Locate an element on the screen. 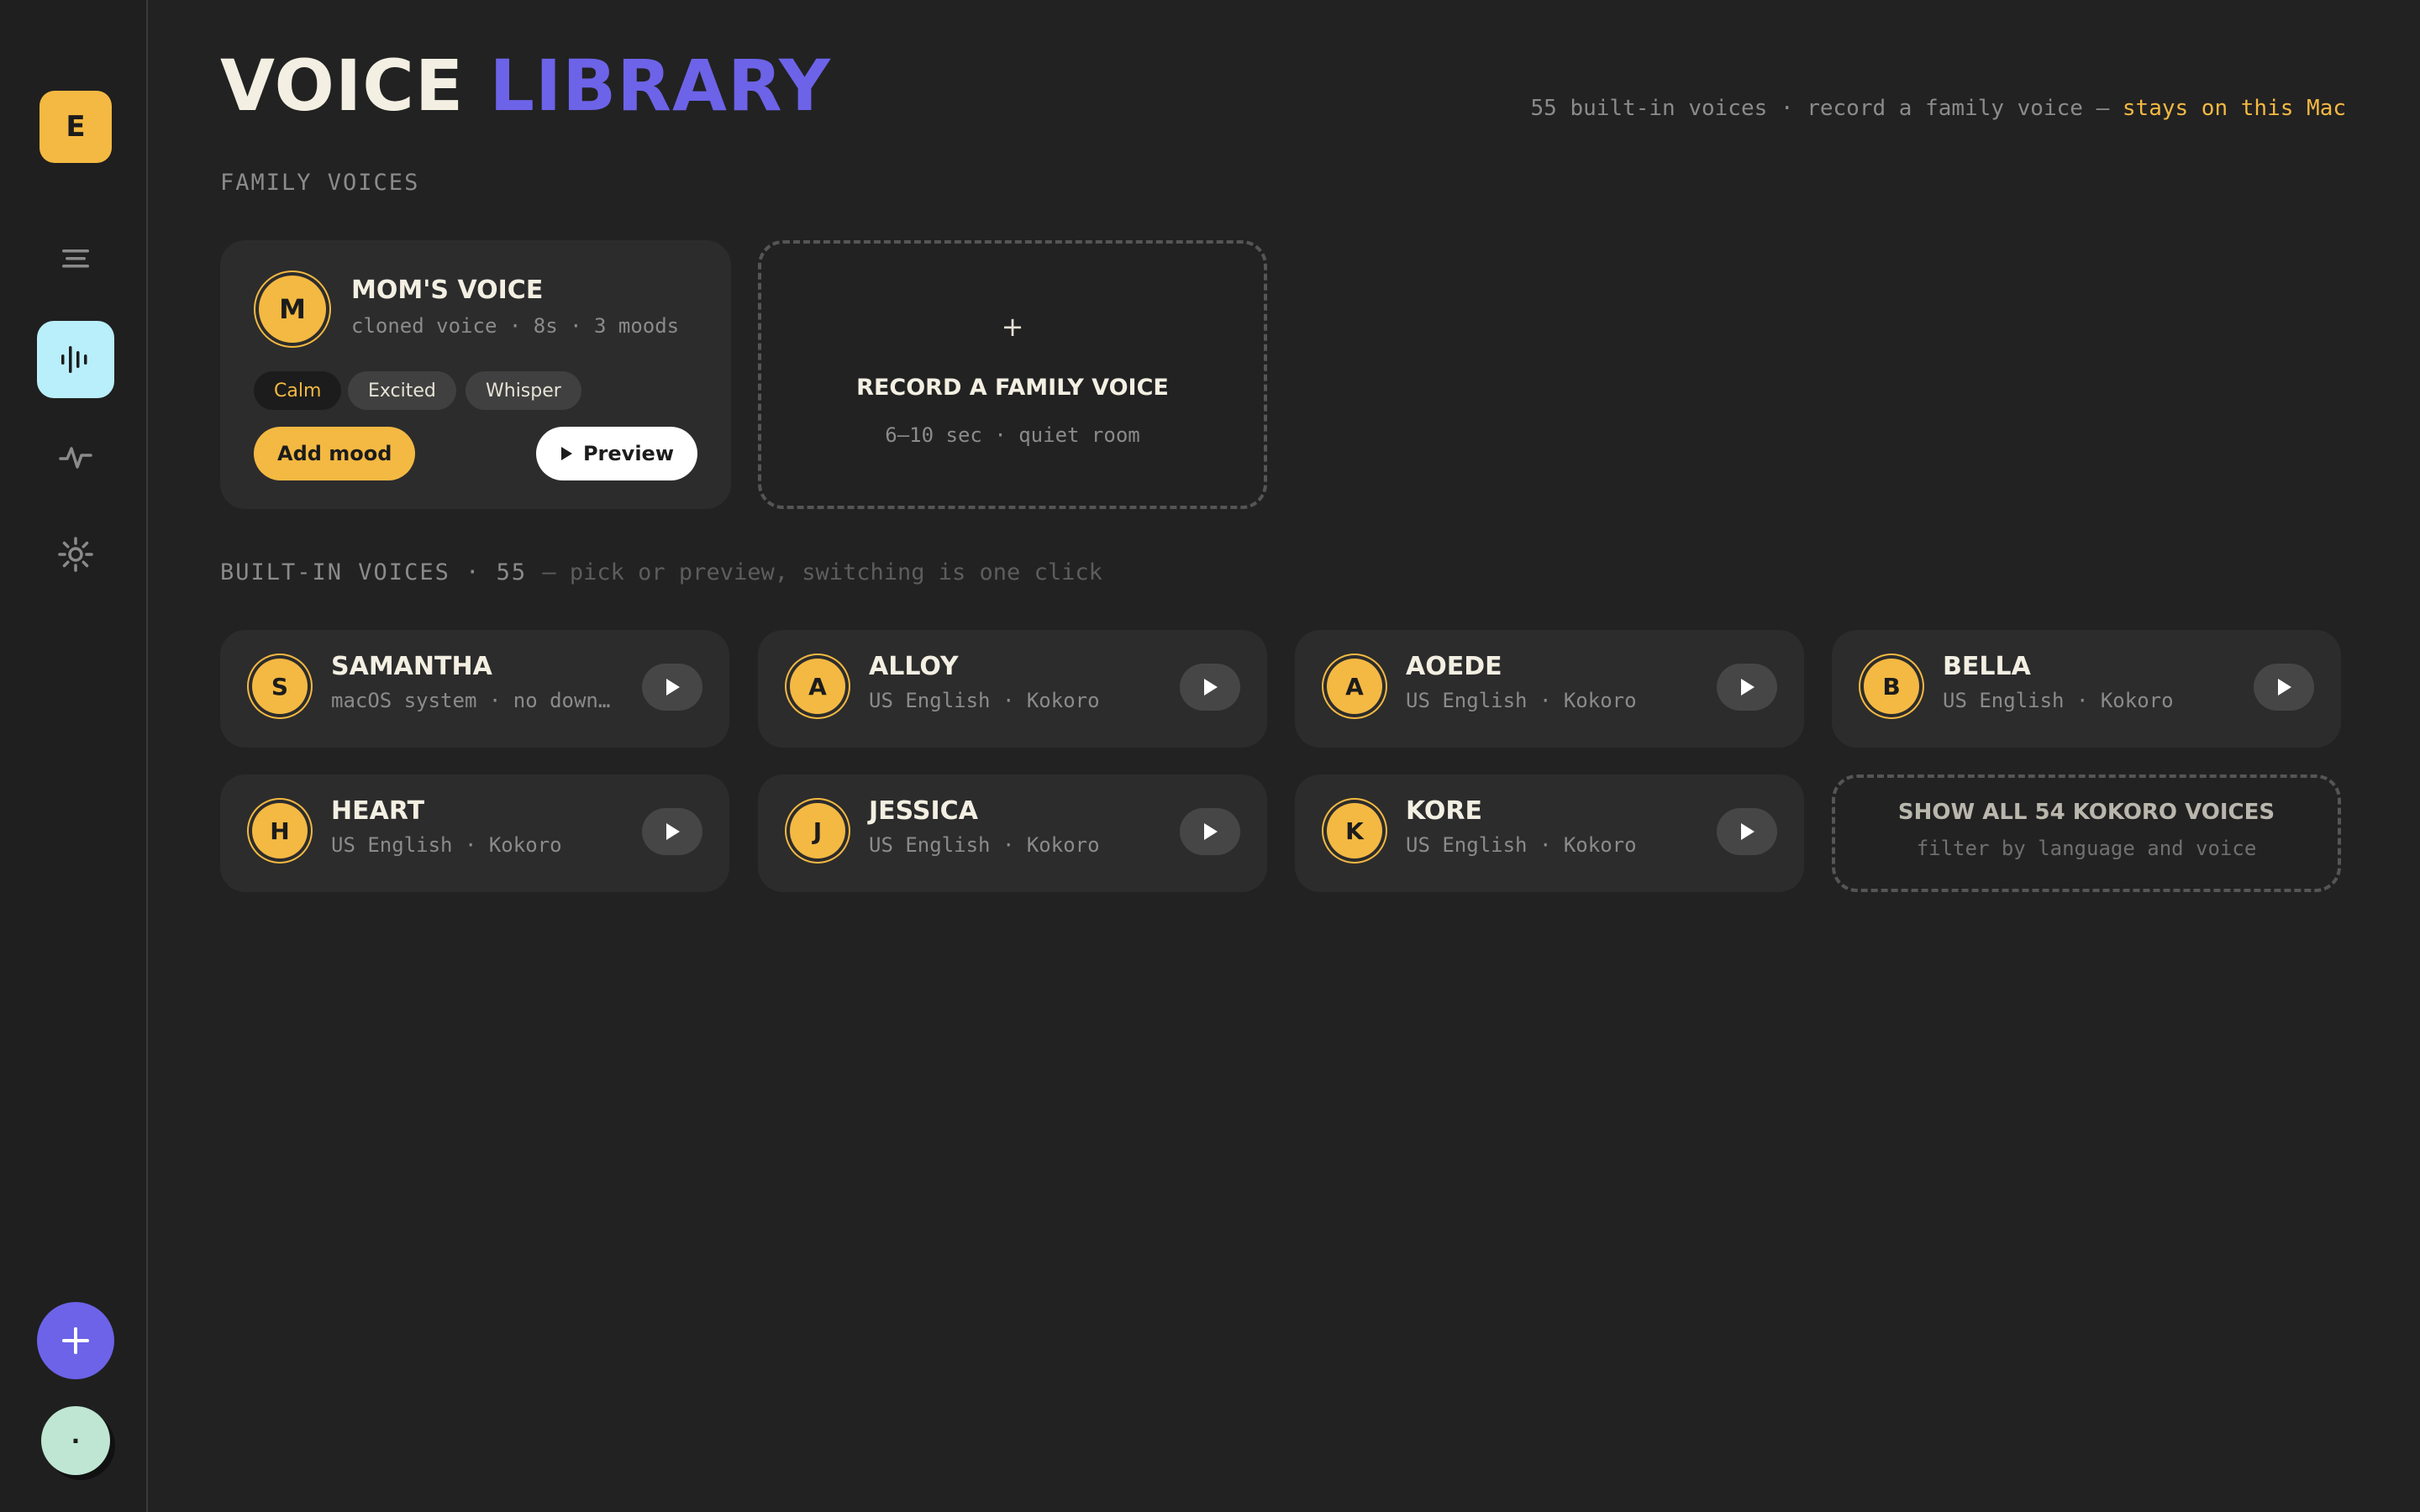 The image size is (2420, 1512). nav-settings-button is located at coordinates (75, 554).